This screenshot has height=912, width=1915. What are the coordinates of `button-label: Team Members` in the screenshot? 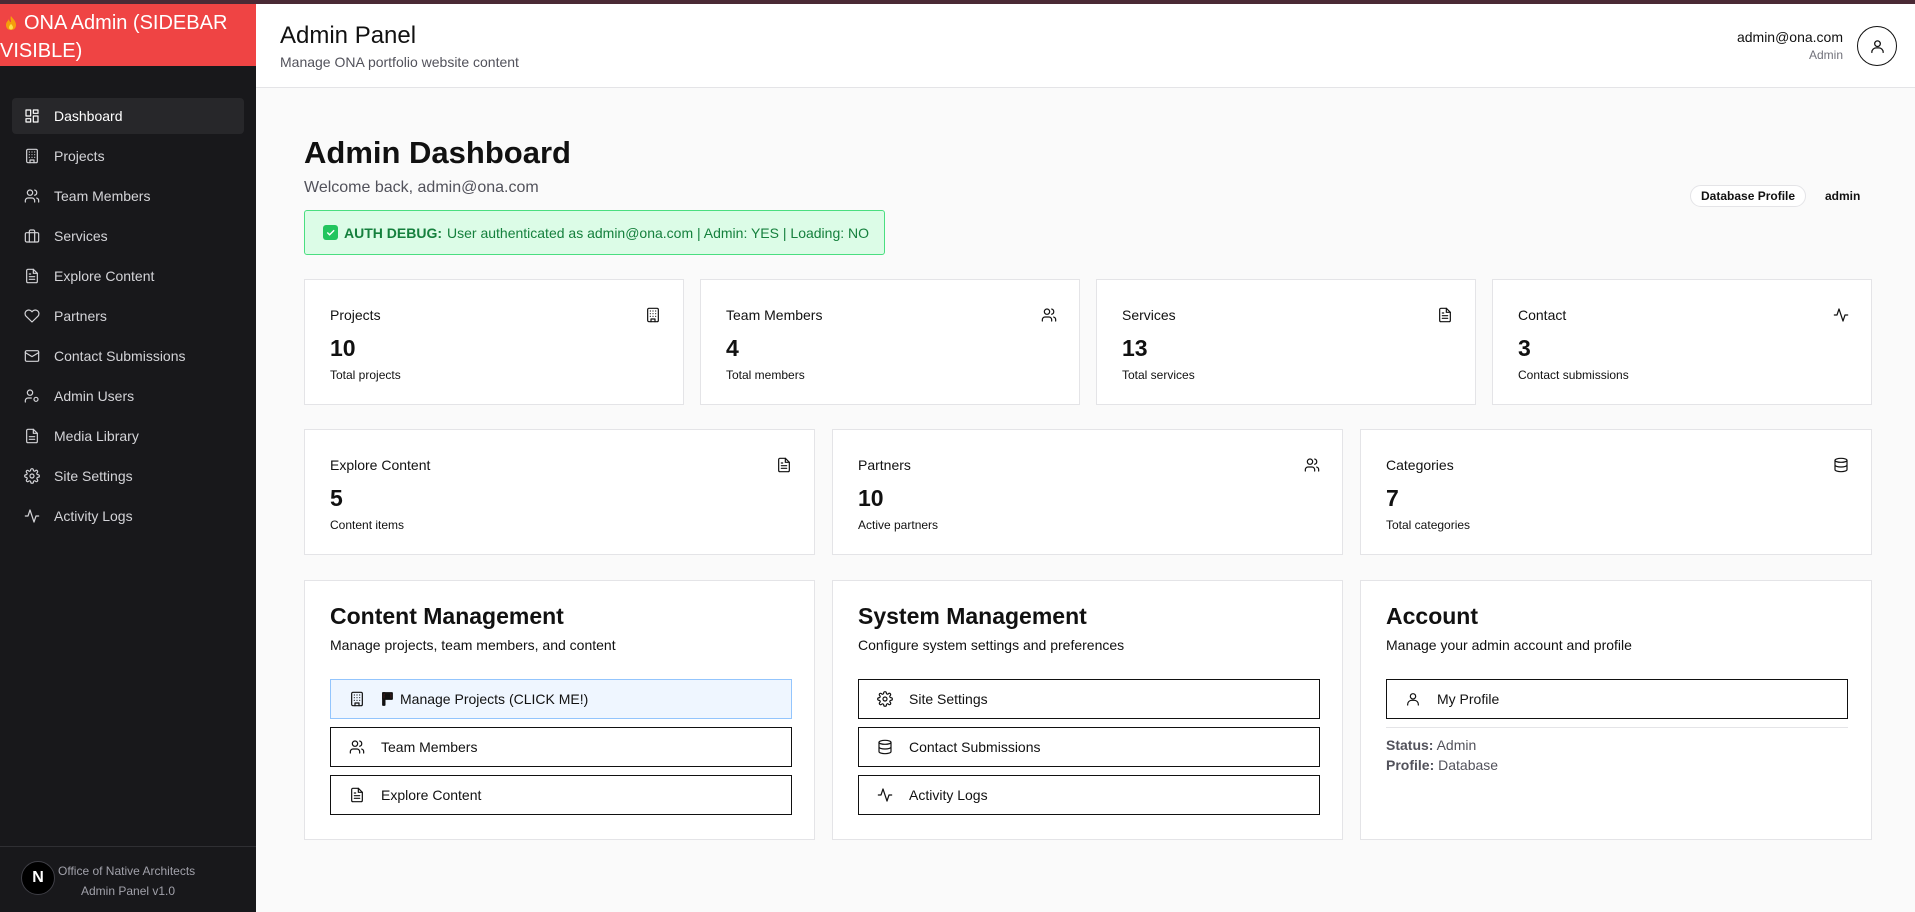 It's located at (429, 747).